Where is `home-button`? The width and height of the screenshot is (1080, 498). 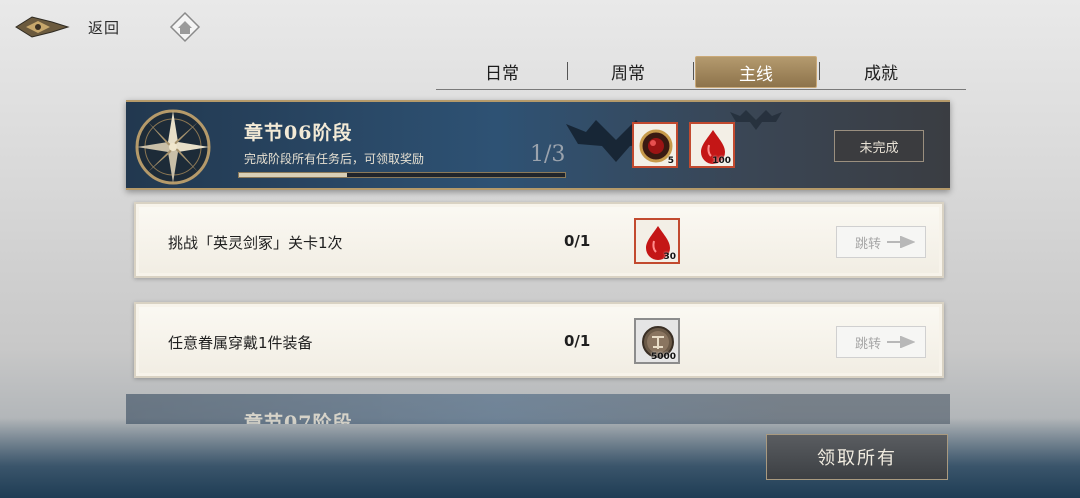
home-button is located at coordinates (185, 27).